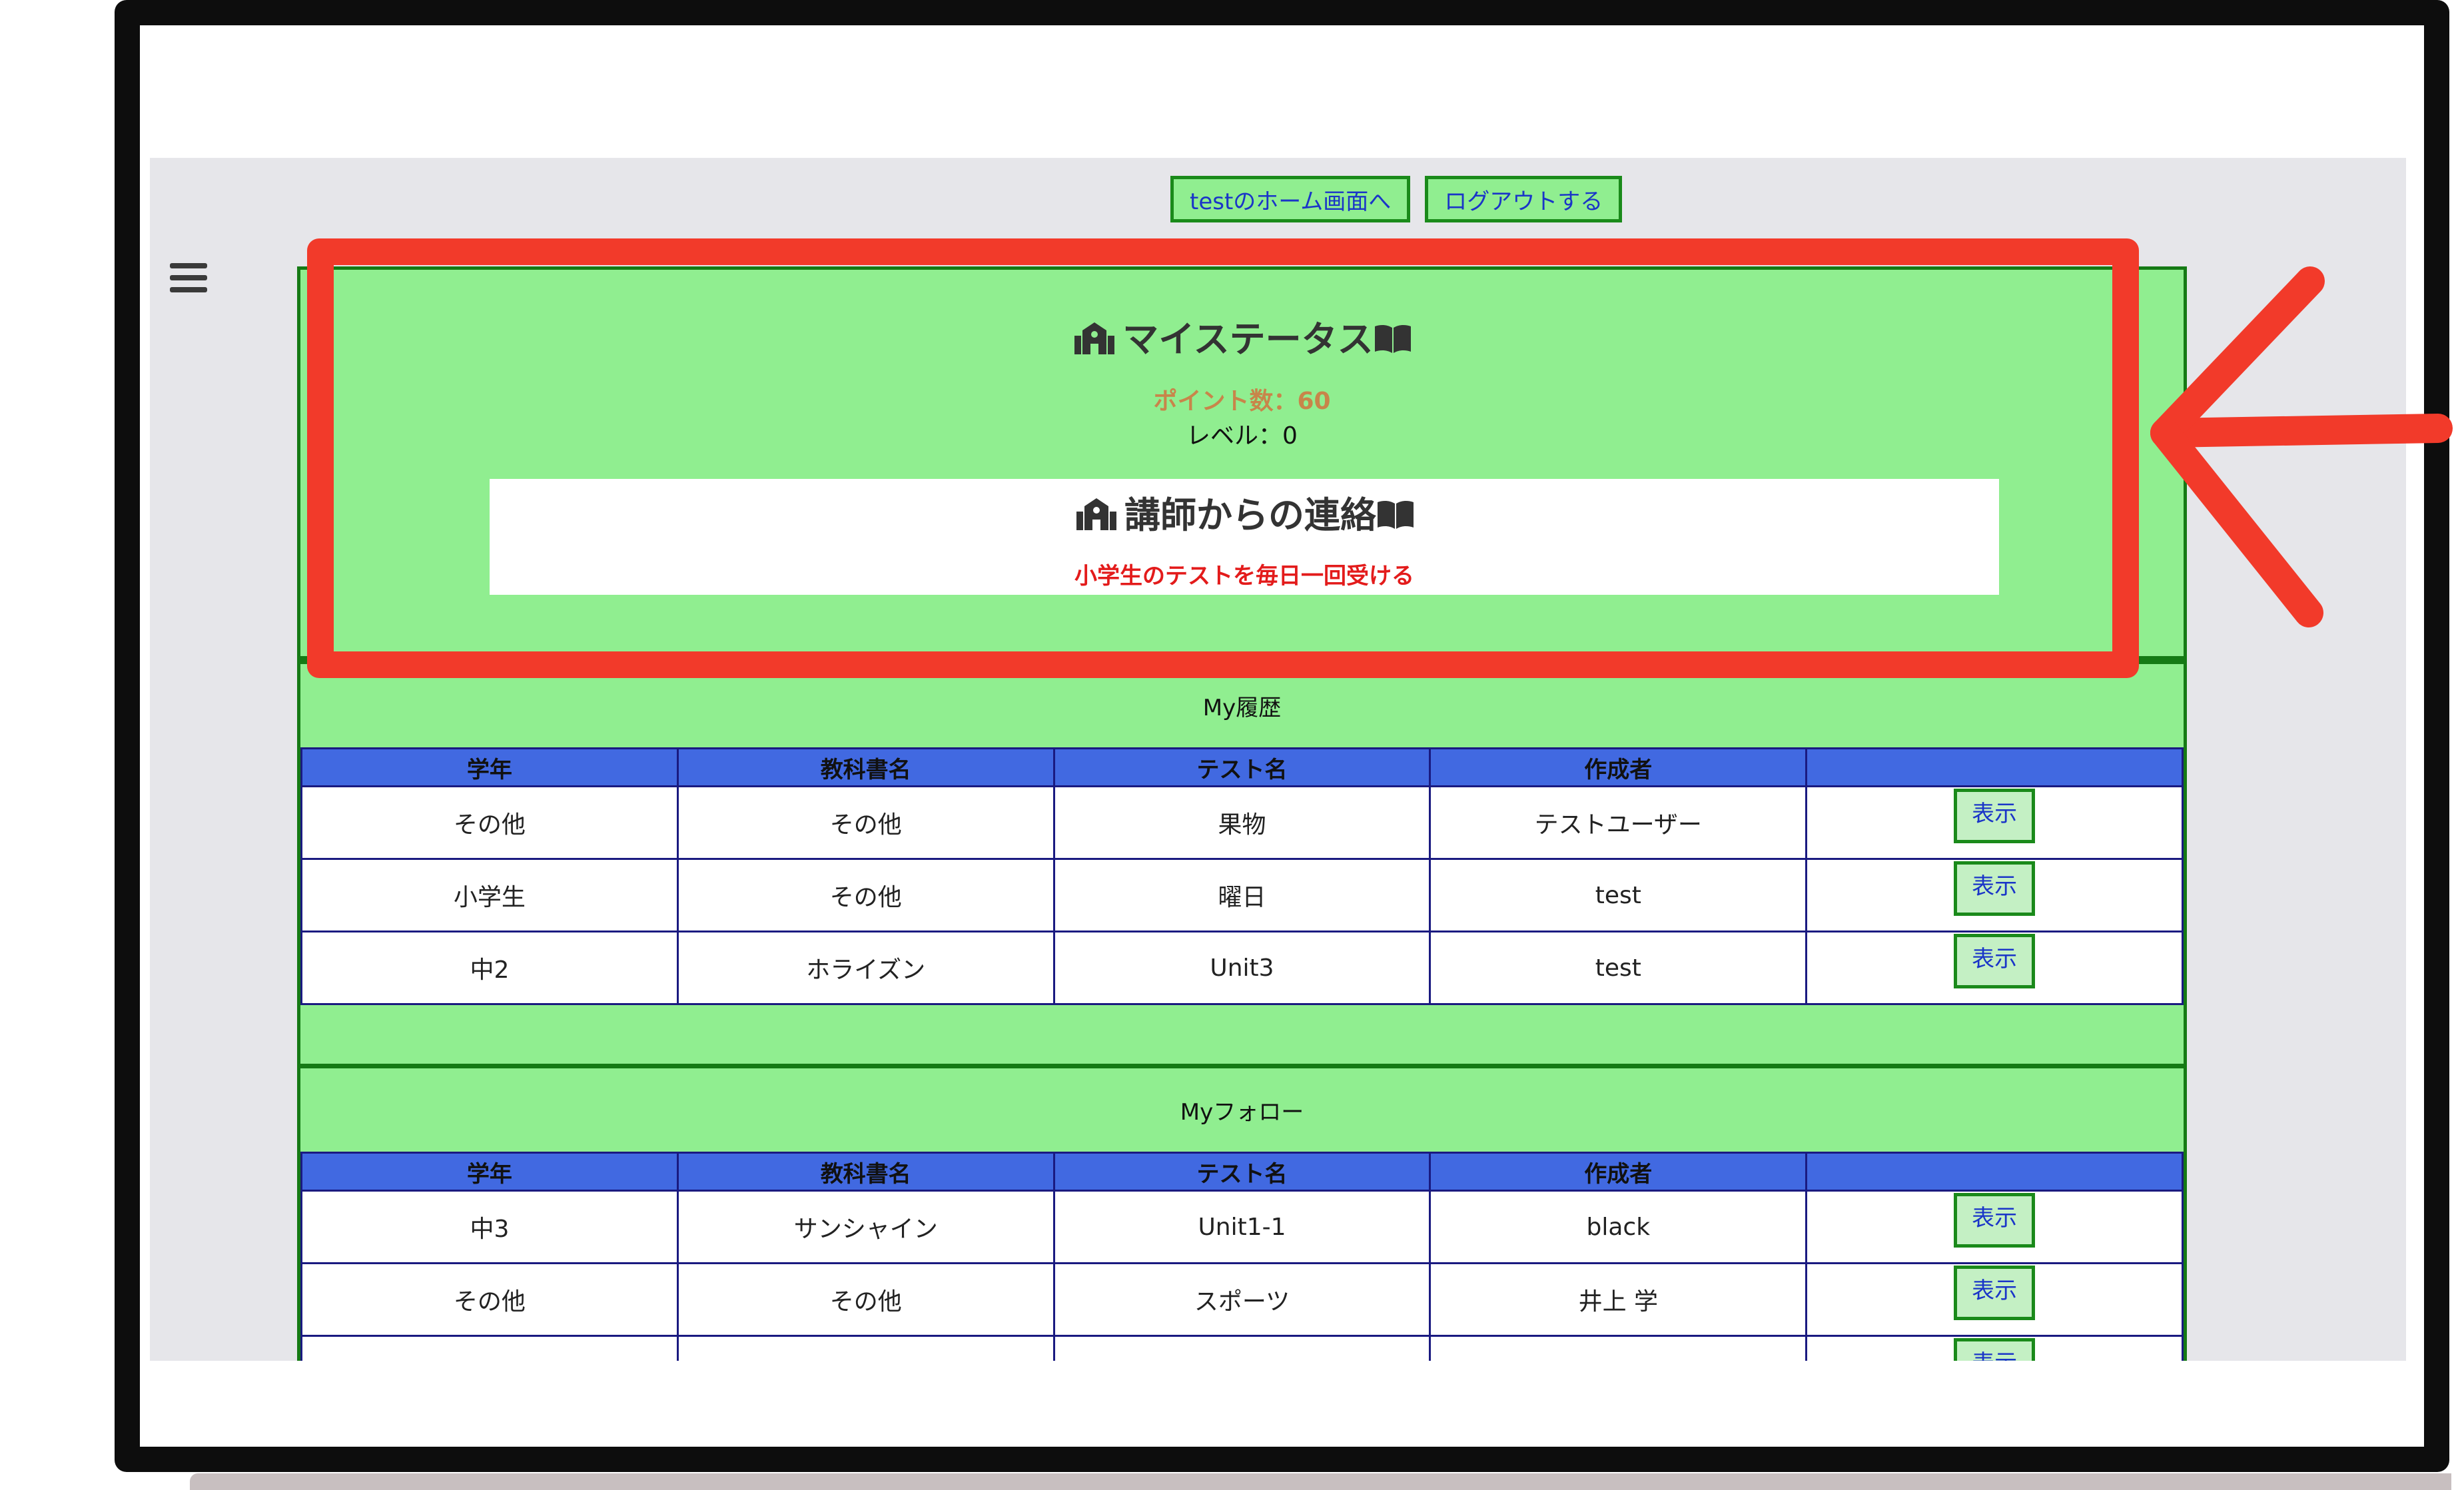  I want to click on cell-test-name: スポーツ, so click(1242, 1299).